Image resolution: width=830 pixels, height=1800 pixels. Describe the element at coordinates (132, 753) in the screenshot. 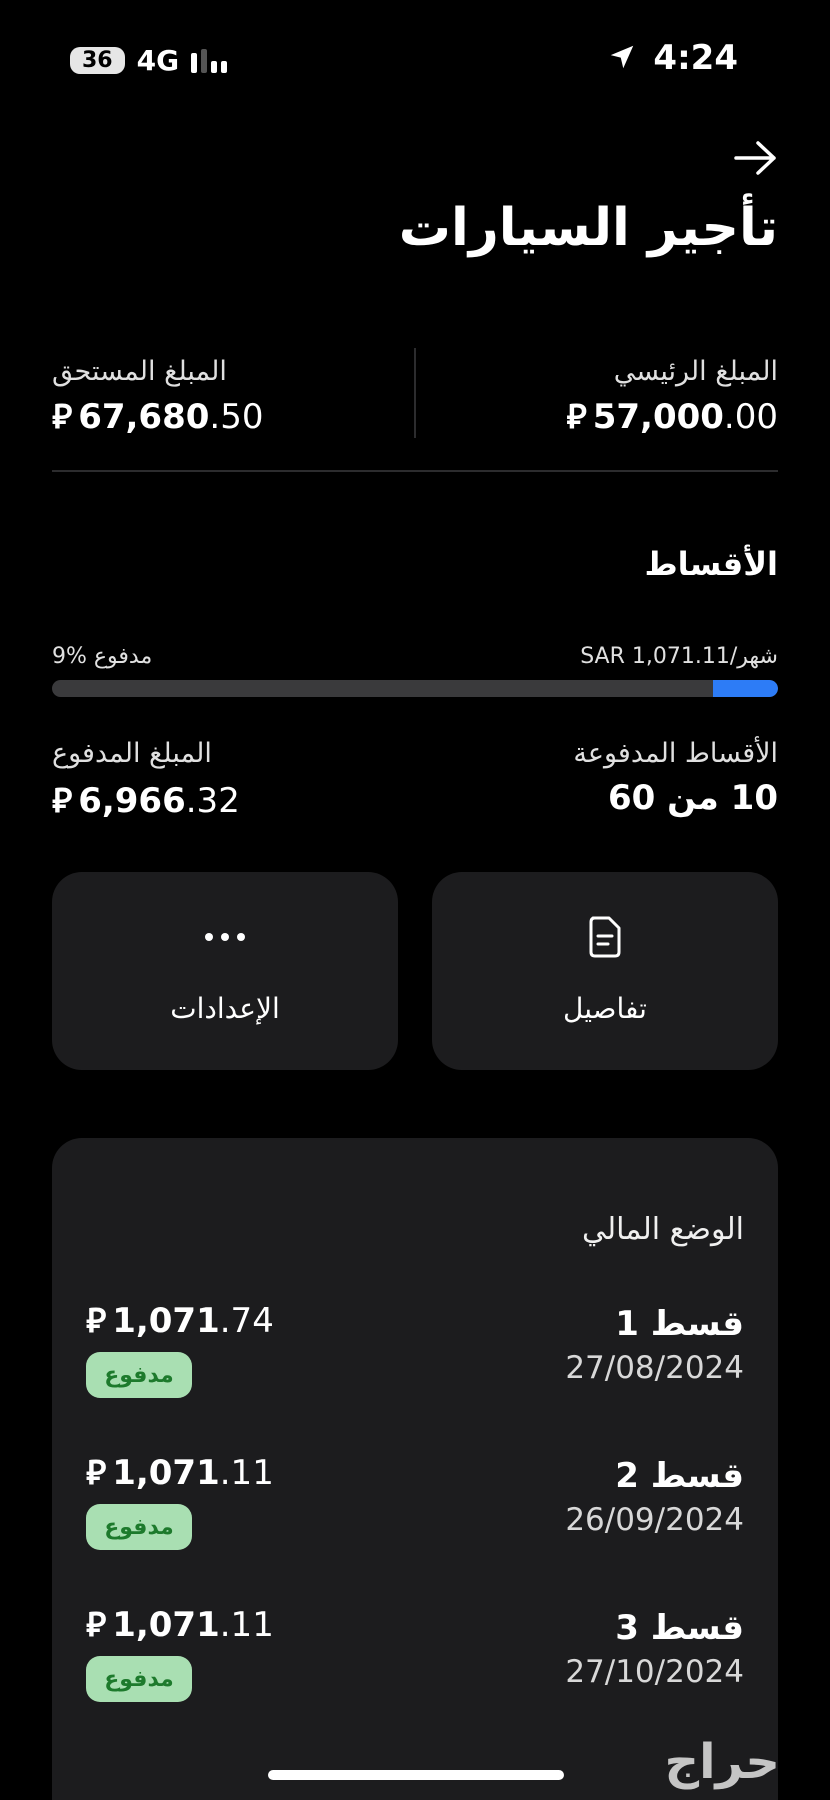

I see `paid-amount-label: المبلغ المدفوع` at that location.